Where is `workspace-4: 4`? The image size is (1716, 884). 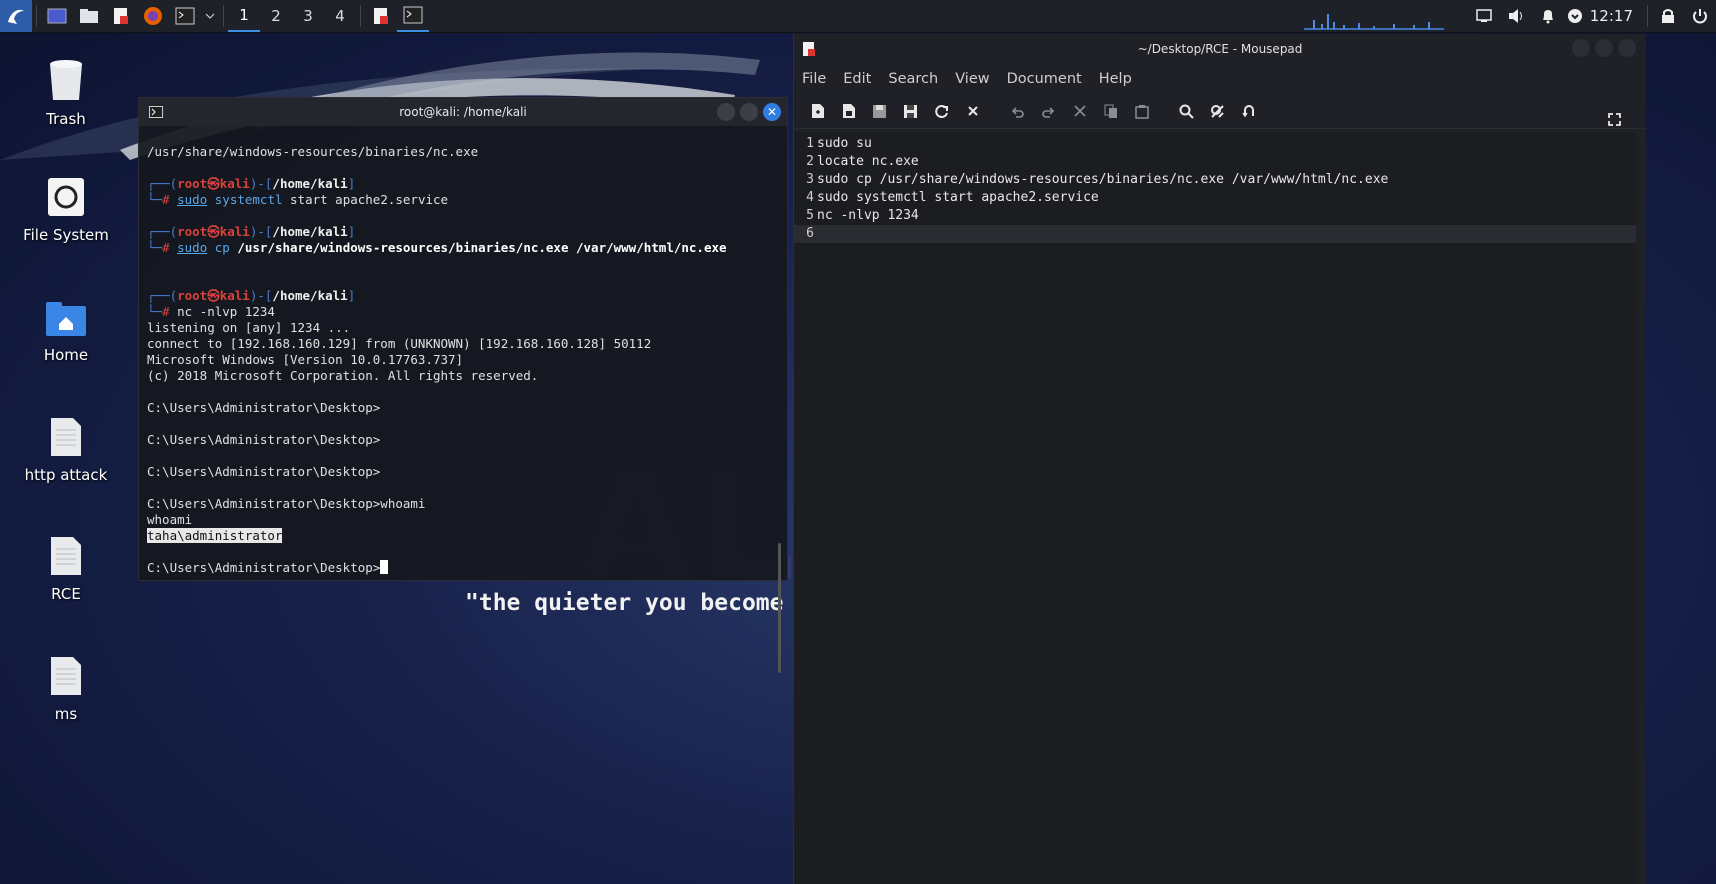
workspace-4: 4 is located at coordinates (340, 16).